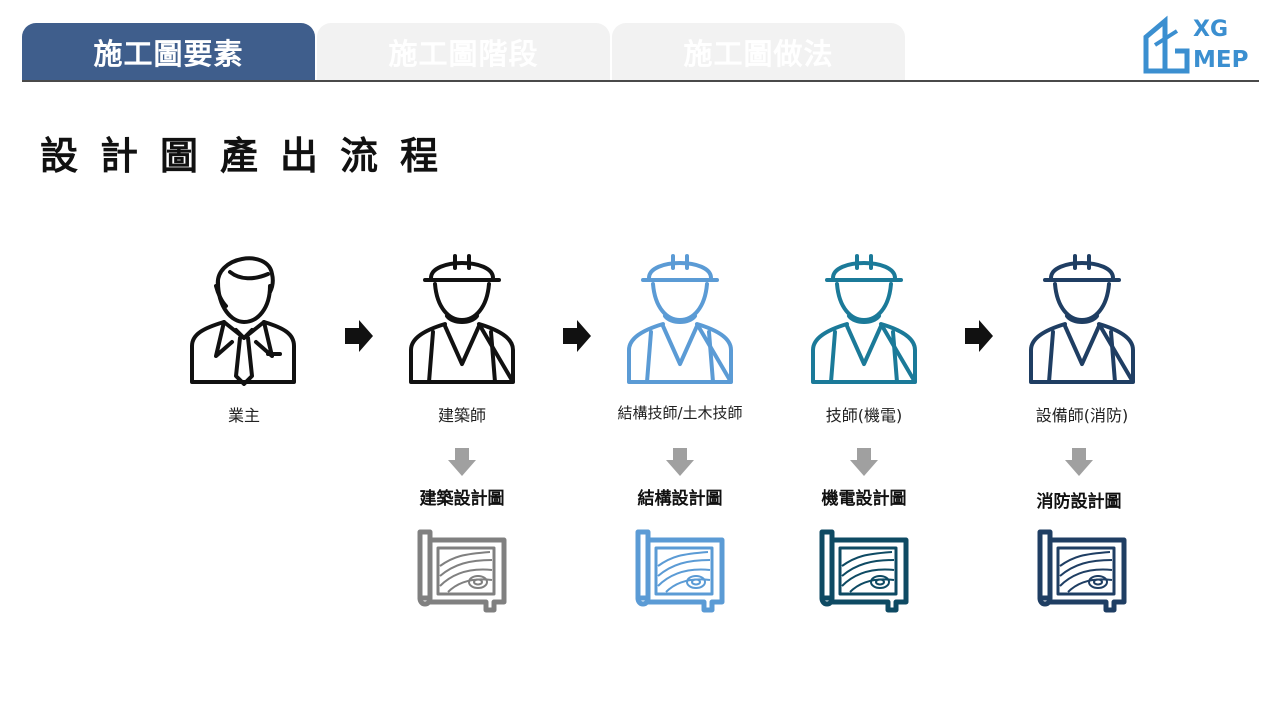 This screenshot has height=720, width=1280. What do you see at coordinates (1211, 29) in the screenshot?
I see `logo-text-xg: XG` at bounding box center [1211, 29].